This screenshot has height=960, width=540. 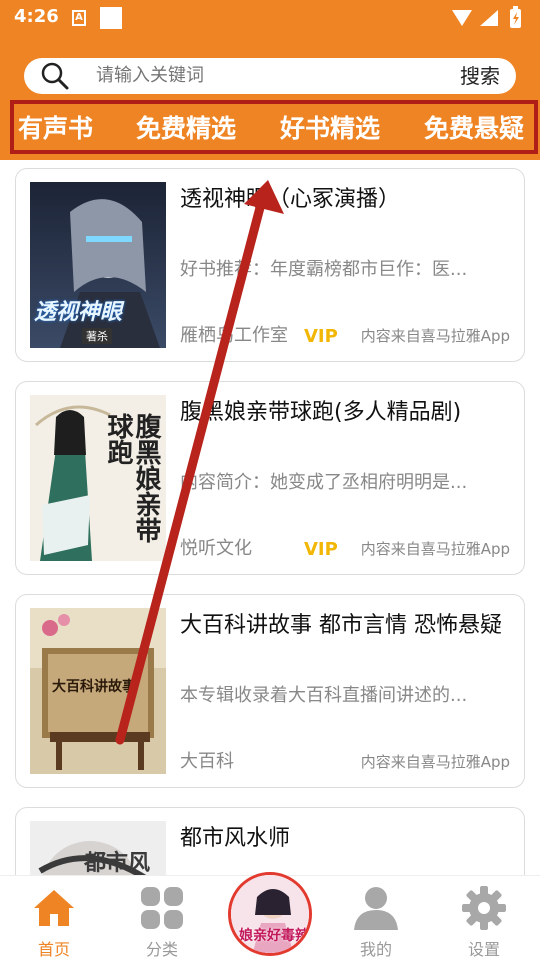 What do you see at coordinates (480, 76) in the screenshot?
I see `search-button: 搜索` at bounding box center [480, 76].